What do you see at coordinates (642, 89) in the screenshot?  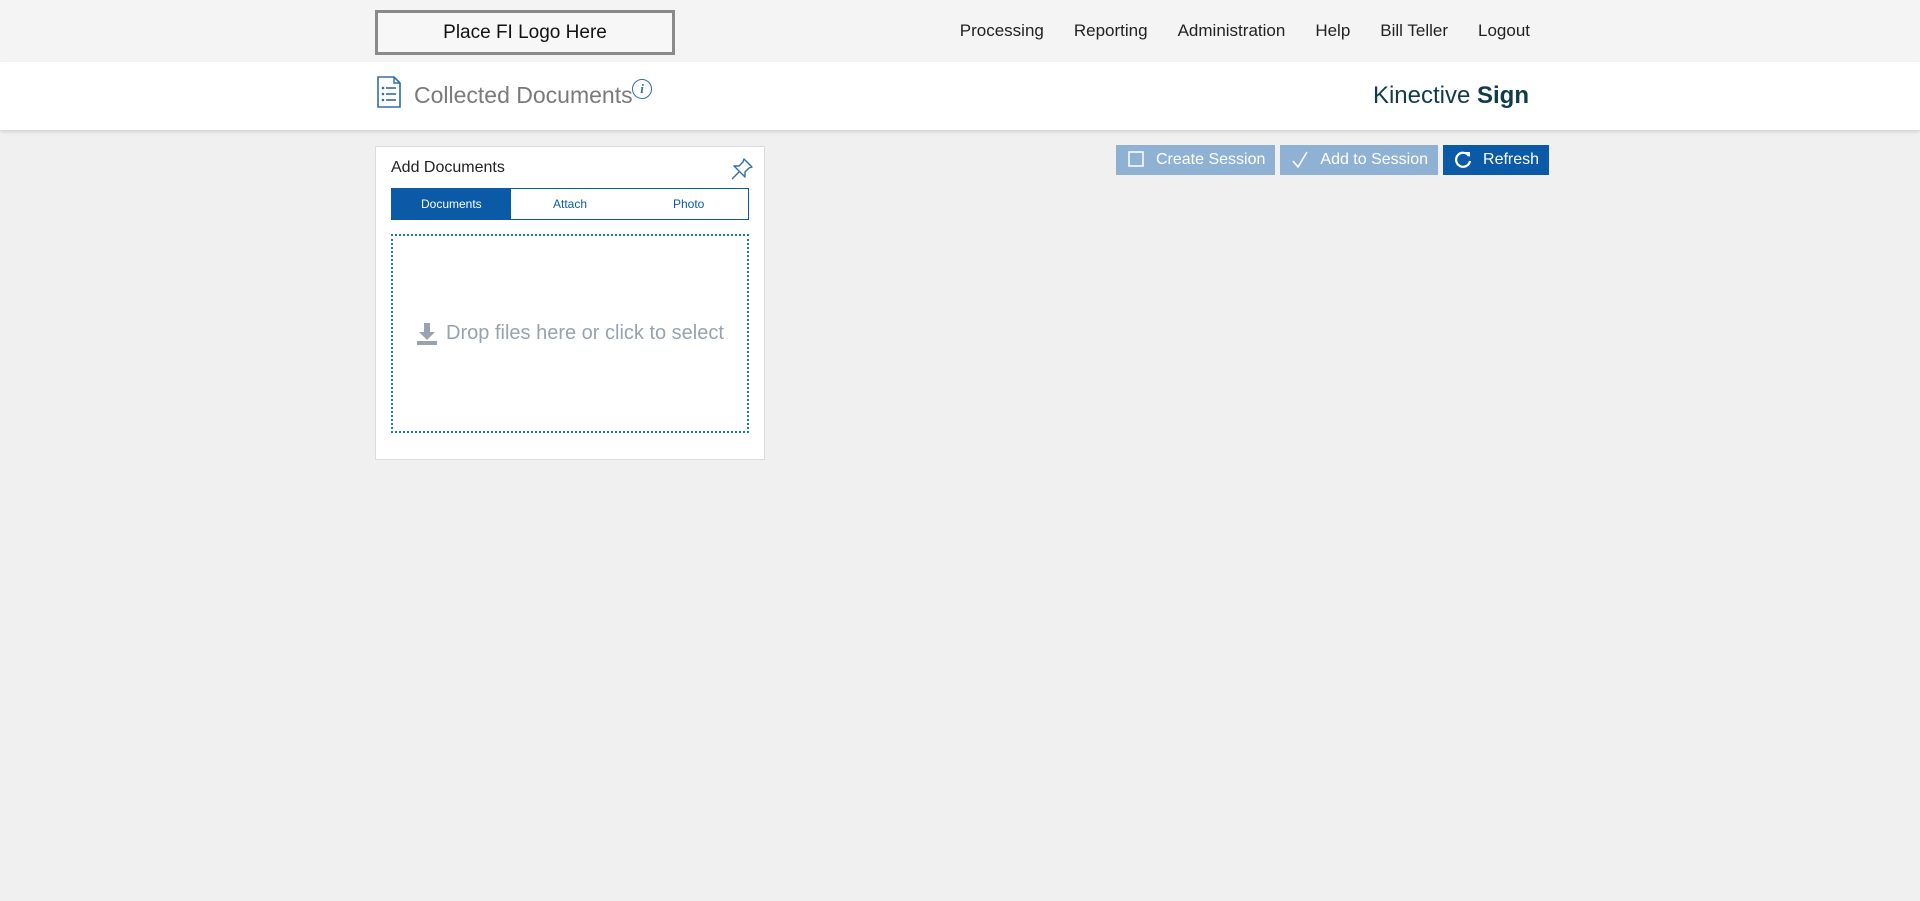 I see `info-icon: i` at bounding box center [642, 89].